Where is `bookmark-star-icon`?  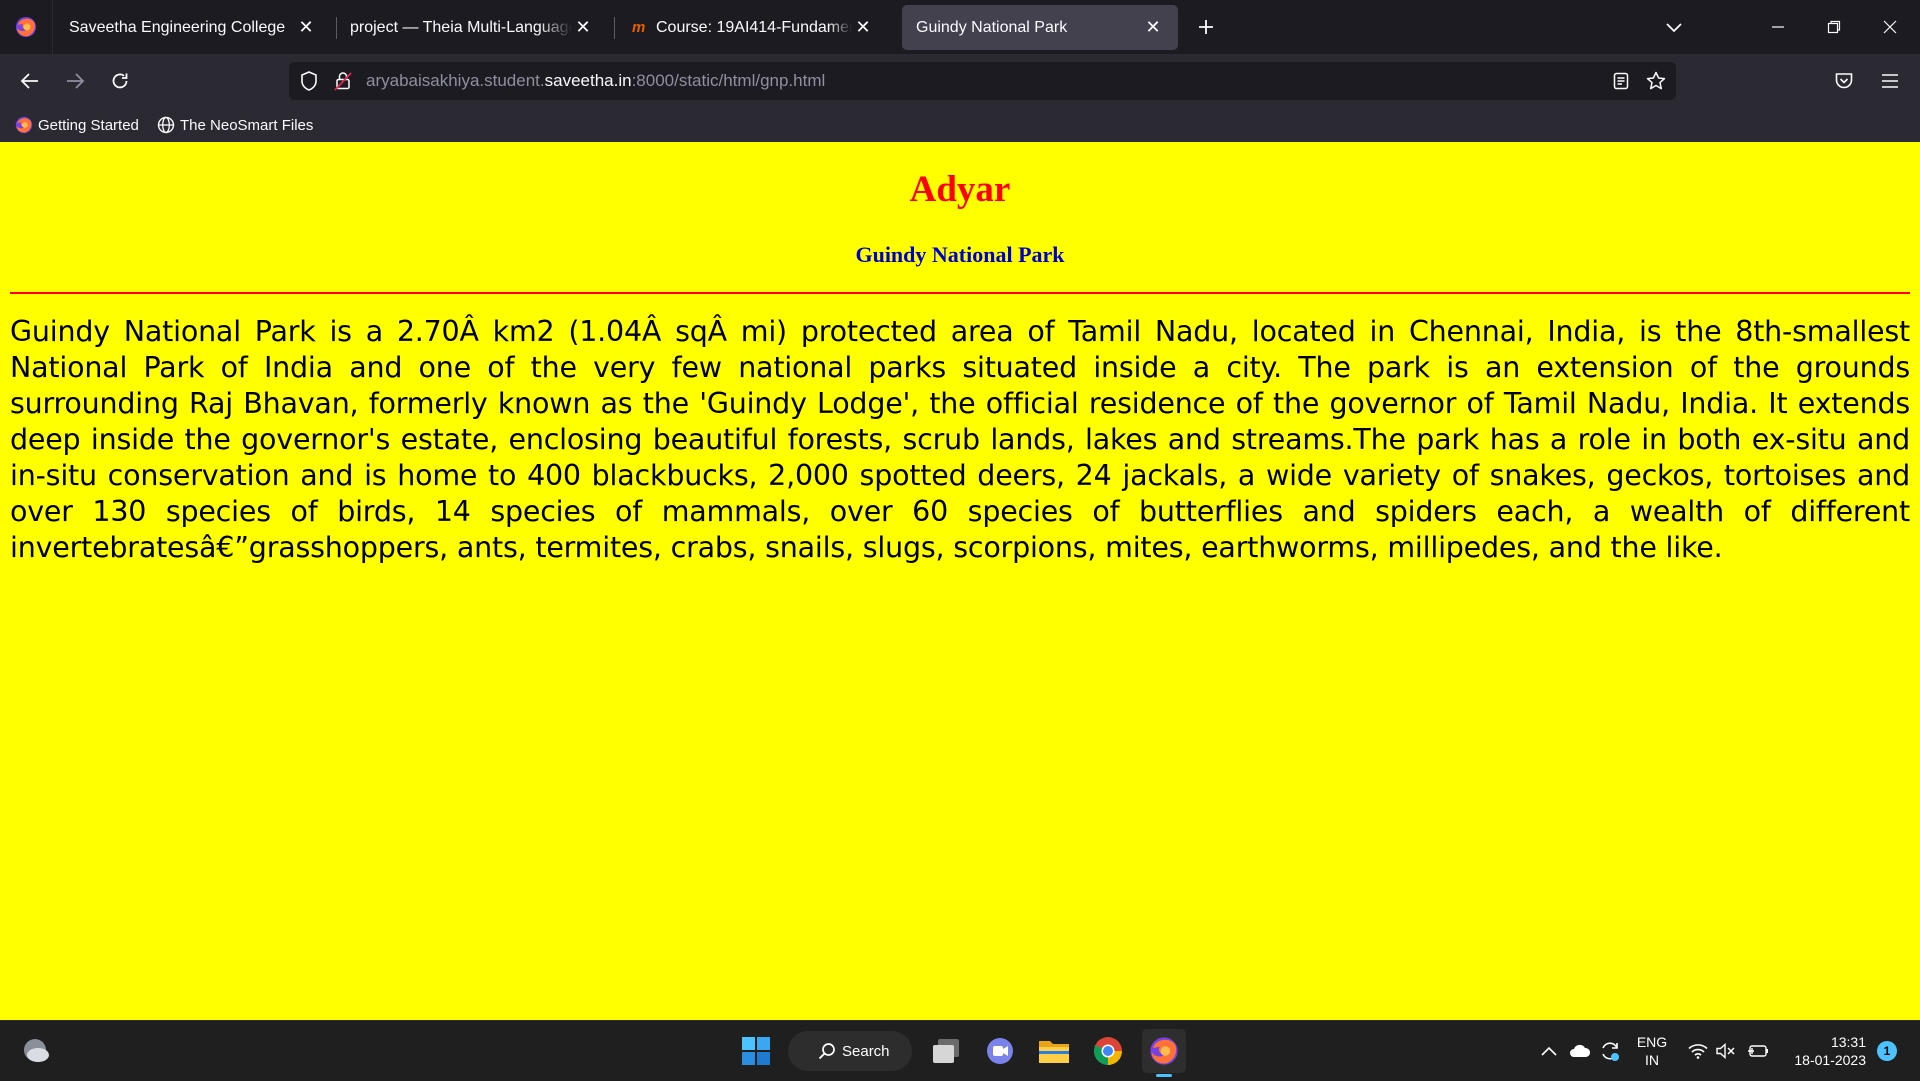 bookmark-star-icon is located at coordinates (1656, 81).